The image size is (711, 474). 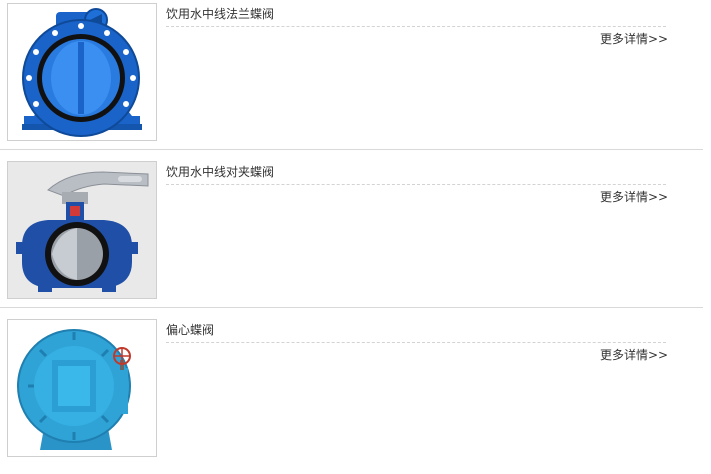 I want to click on product-title: 偏心蝶阀, so click(x=190, y=330).